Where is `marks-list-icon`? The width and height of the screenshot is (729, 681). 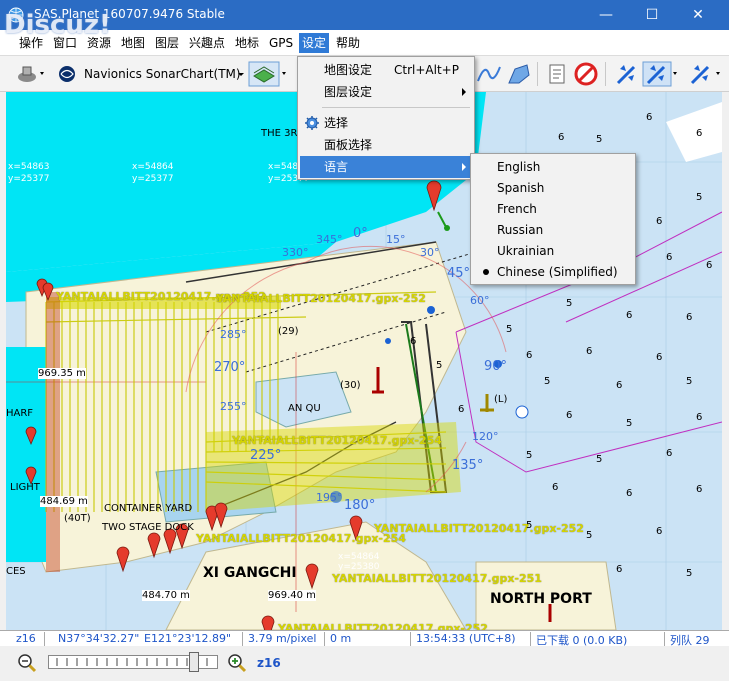 marks-list-icon is located at coordinates (558, 74).